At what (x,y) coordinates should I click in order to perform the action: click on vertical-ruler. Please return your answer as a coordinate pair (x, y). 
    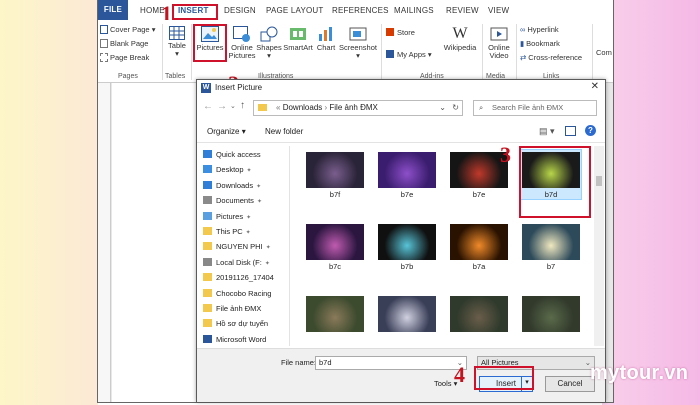
    Looking at the image, I should click on (104, 242).